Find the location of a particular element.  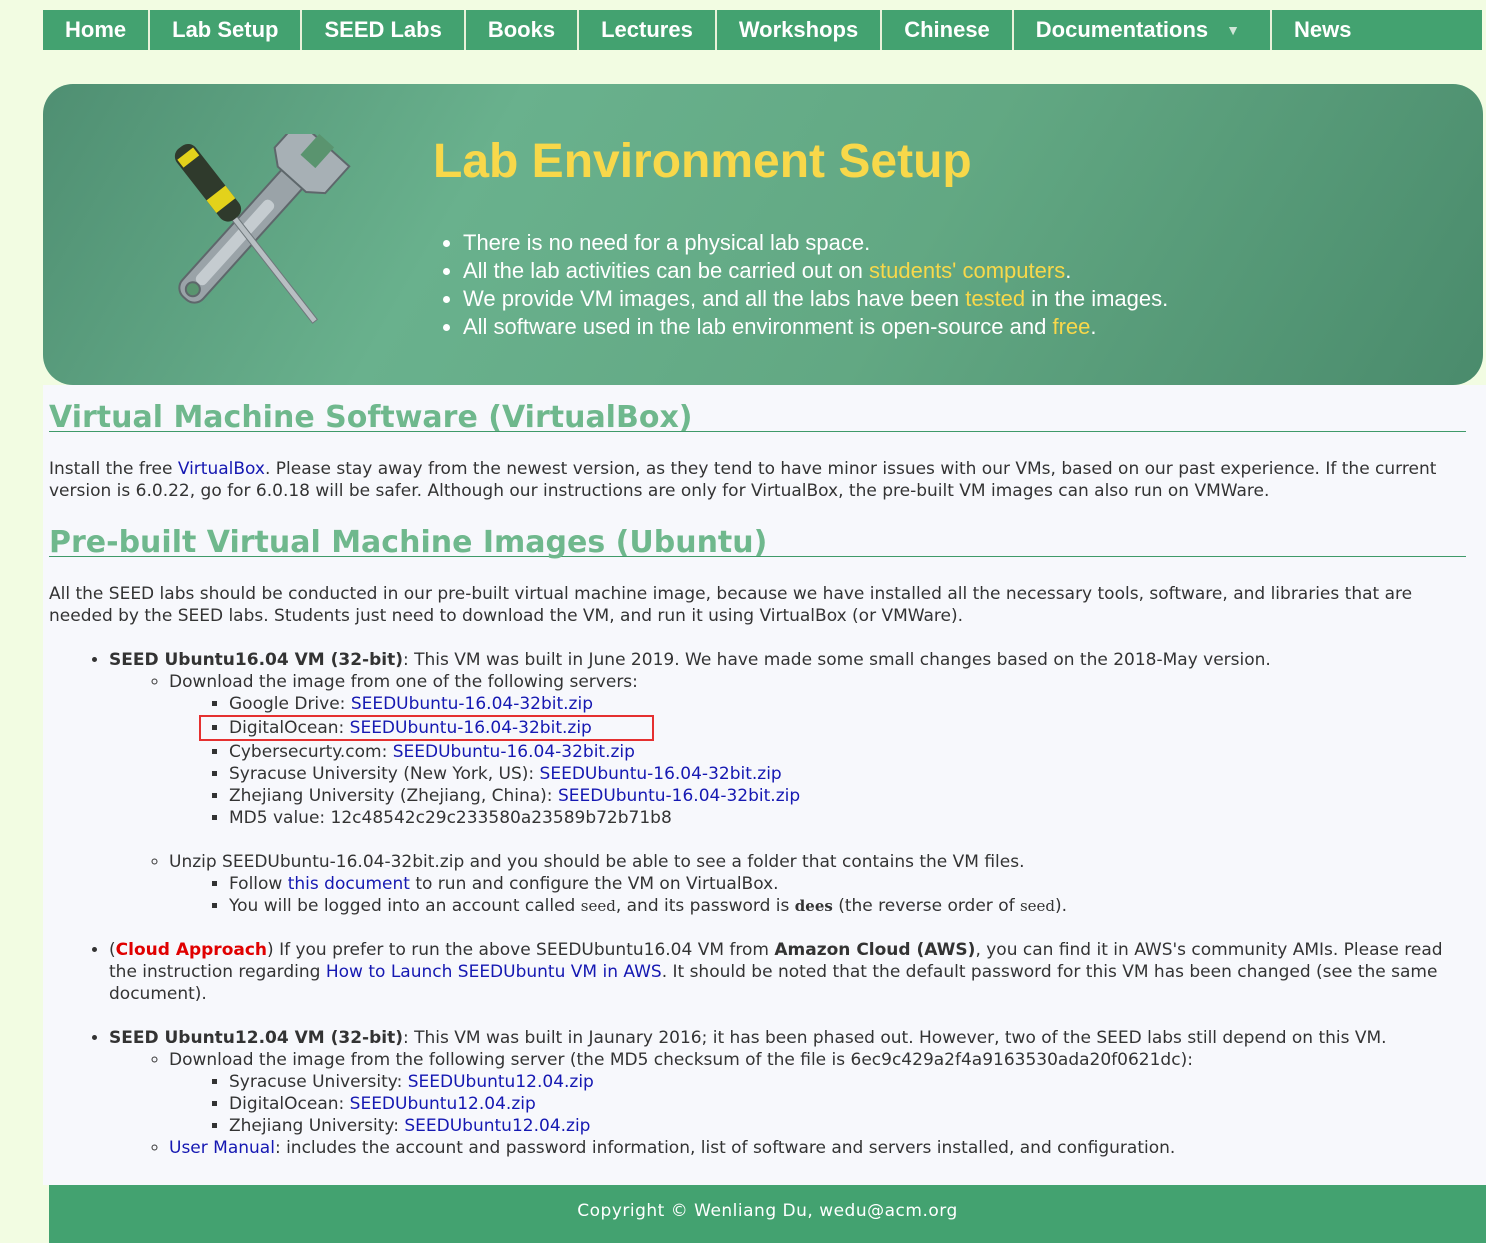

aws-launch-link: How to Launch SEEDUbuntu VM in AWS is located at coordinates (494, 972).